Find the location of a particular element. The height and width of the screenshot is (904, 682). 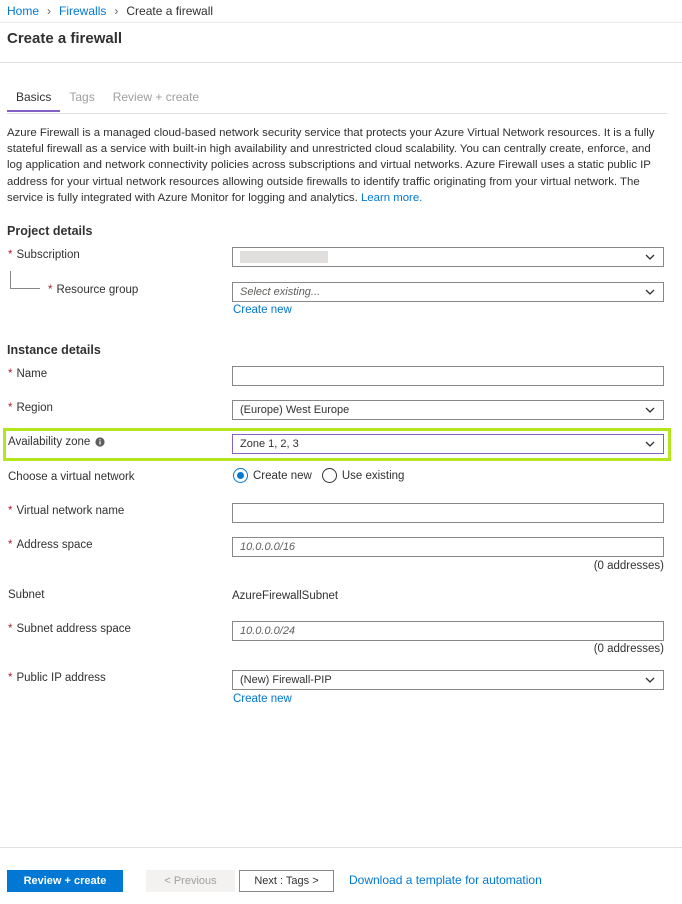

footer-divider is located at coordinates (341, 847).